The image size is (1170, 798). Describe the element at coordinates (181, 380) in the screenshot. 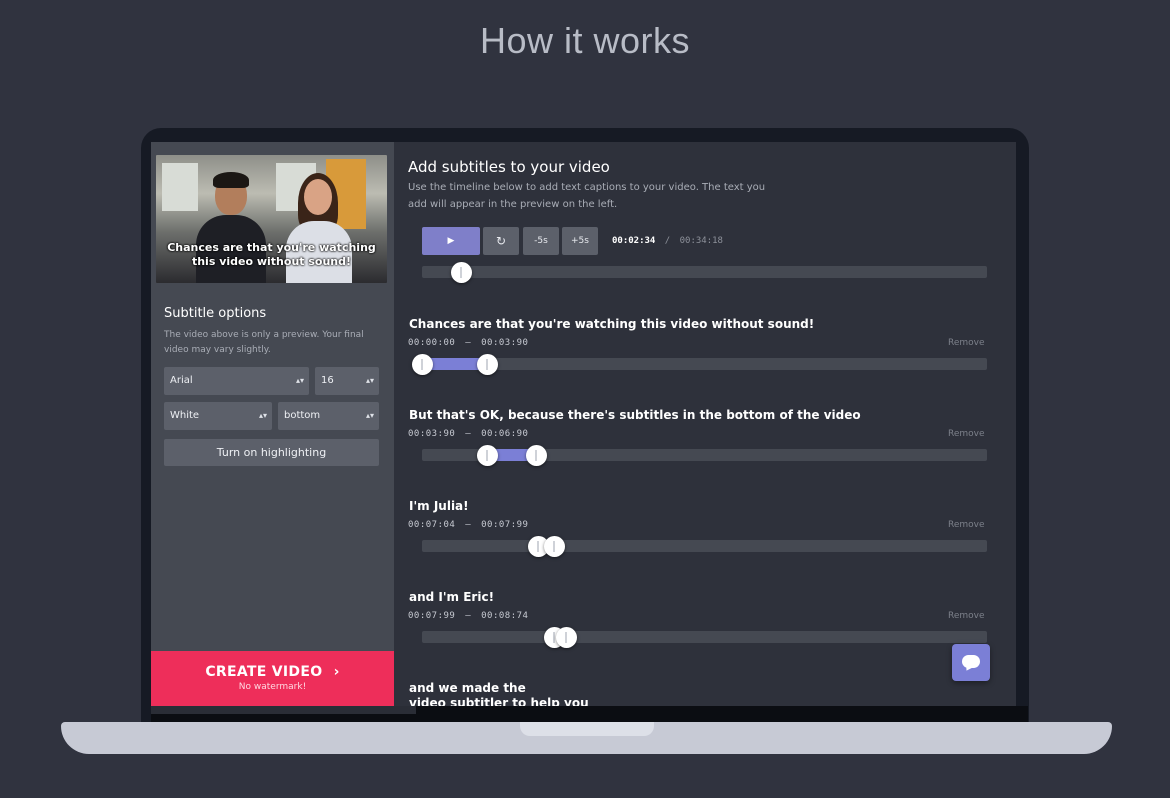

I see `font-select-value: Arial` at that location.